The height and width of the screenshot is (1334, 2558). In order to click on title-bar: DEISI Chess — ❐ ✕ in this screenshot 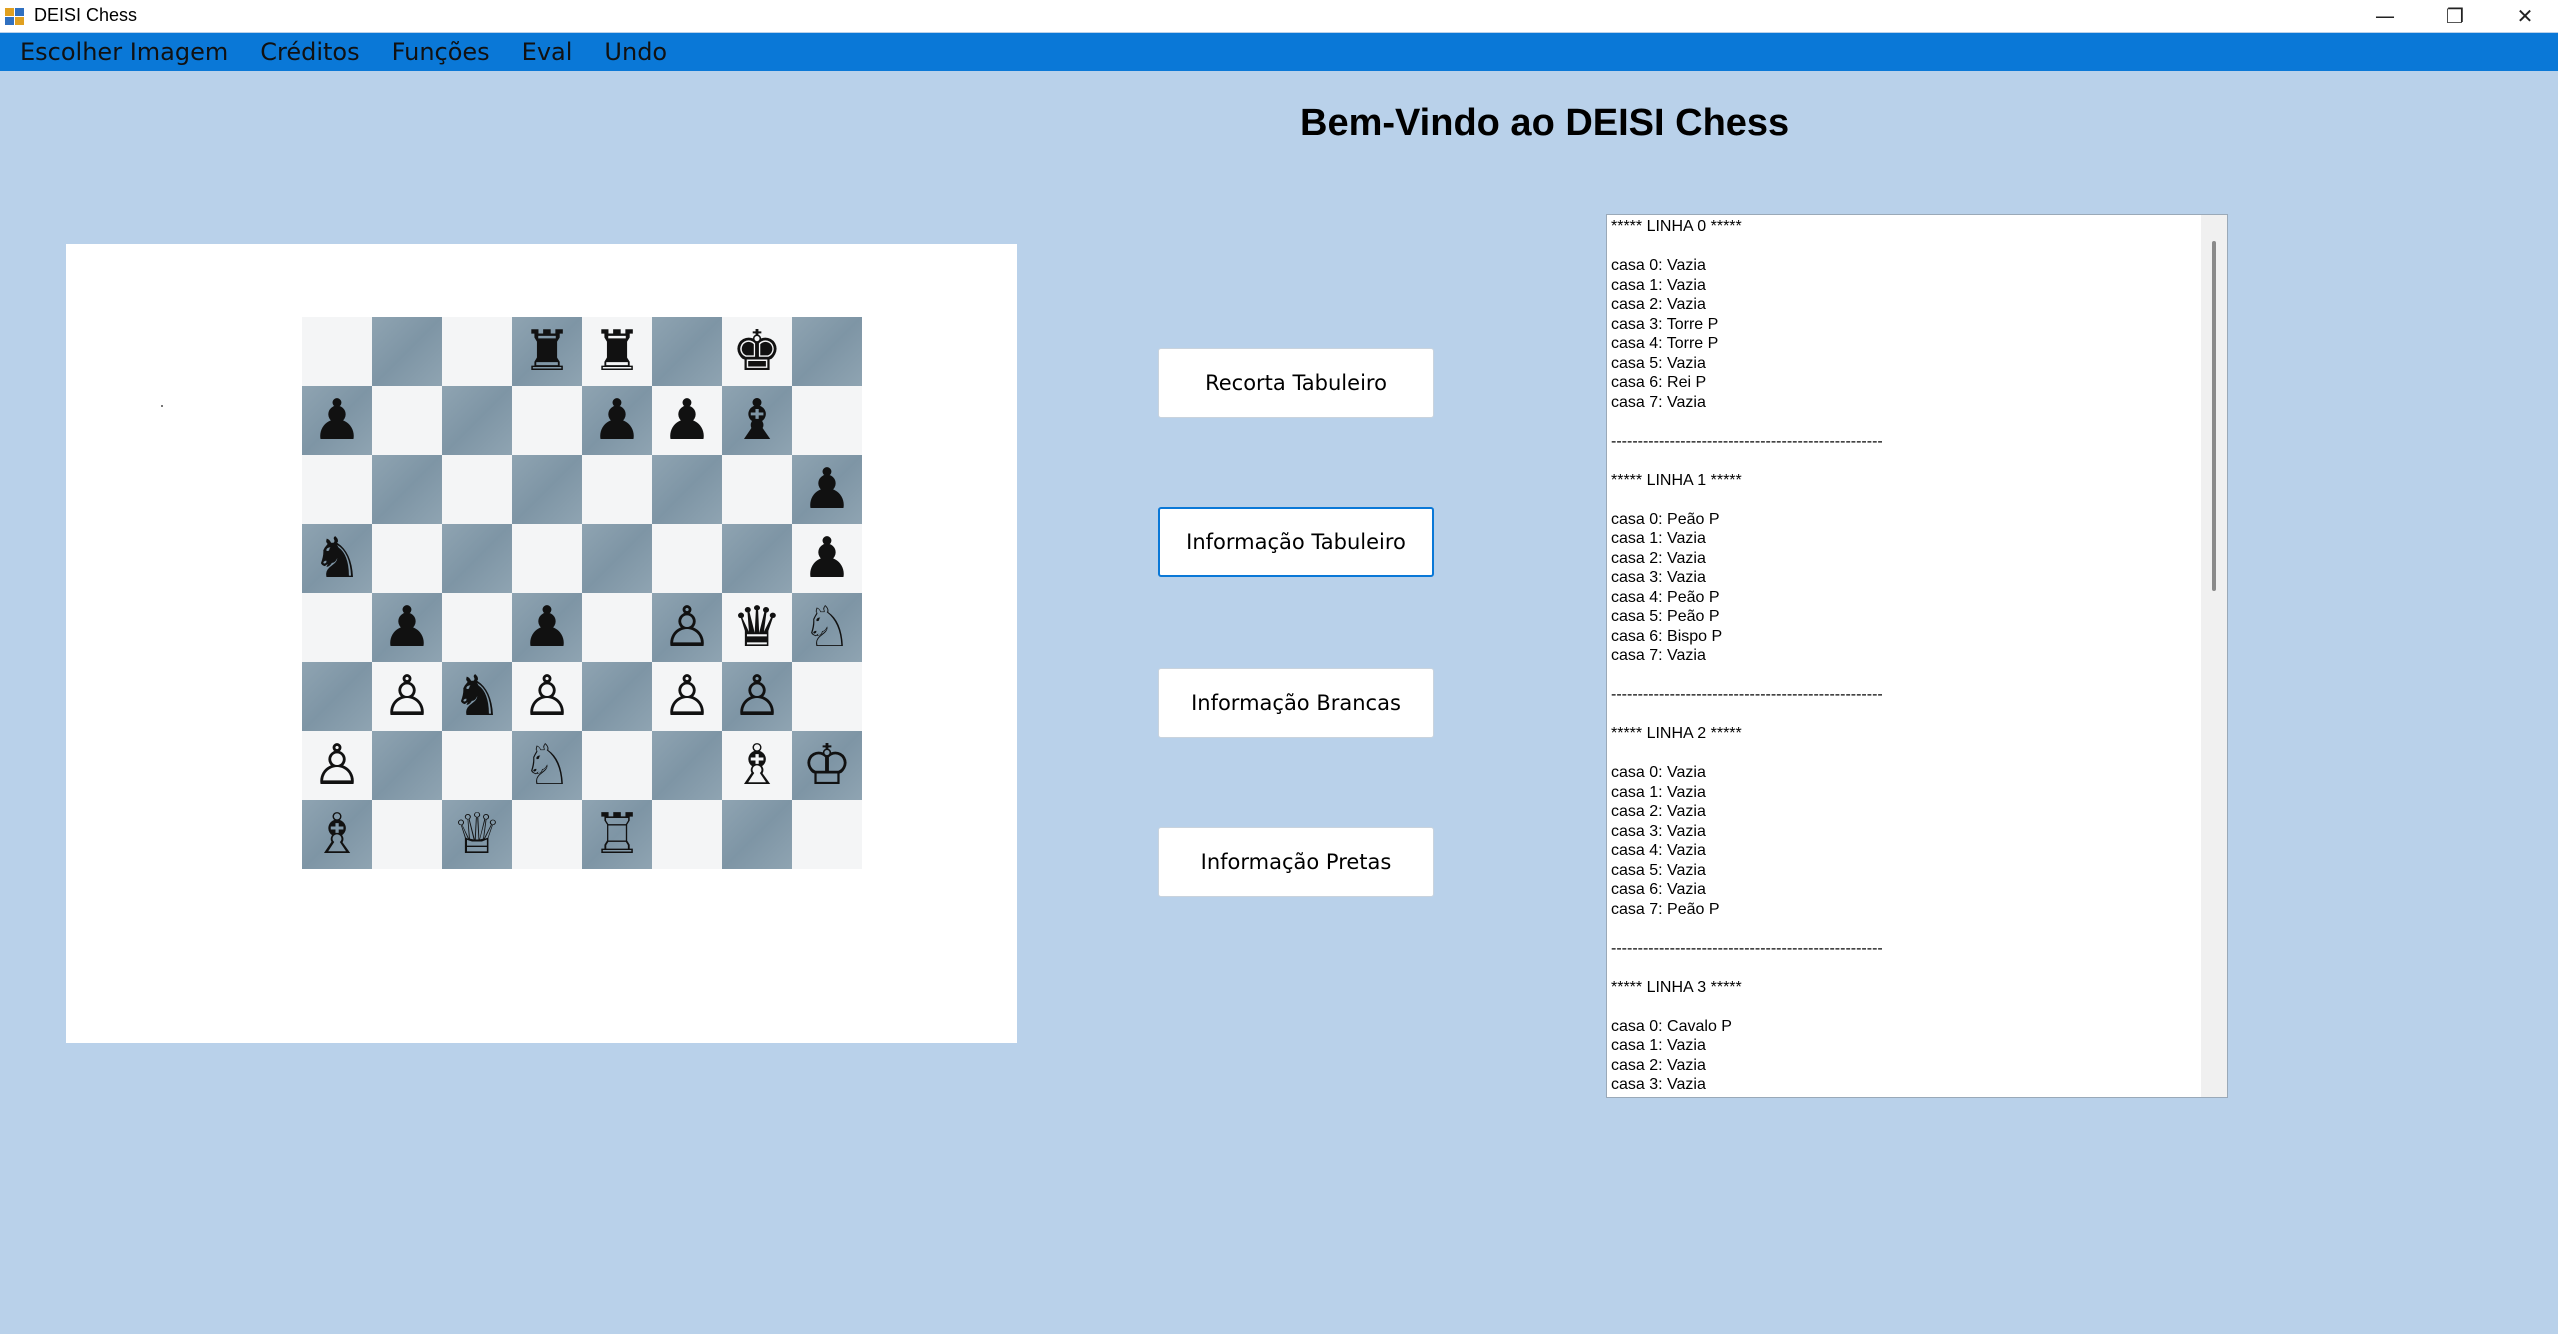, I will do `click(1279, 16)`.